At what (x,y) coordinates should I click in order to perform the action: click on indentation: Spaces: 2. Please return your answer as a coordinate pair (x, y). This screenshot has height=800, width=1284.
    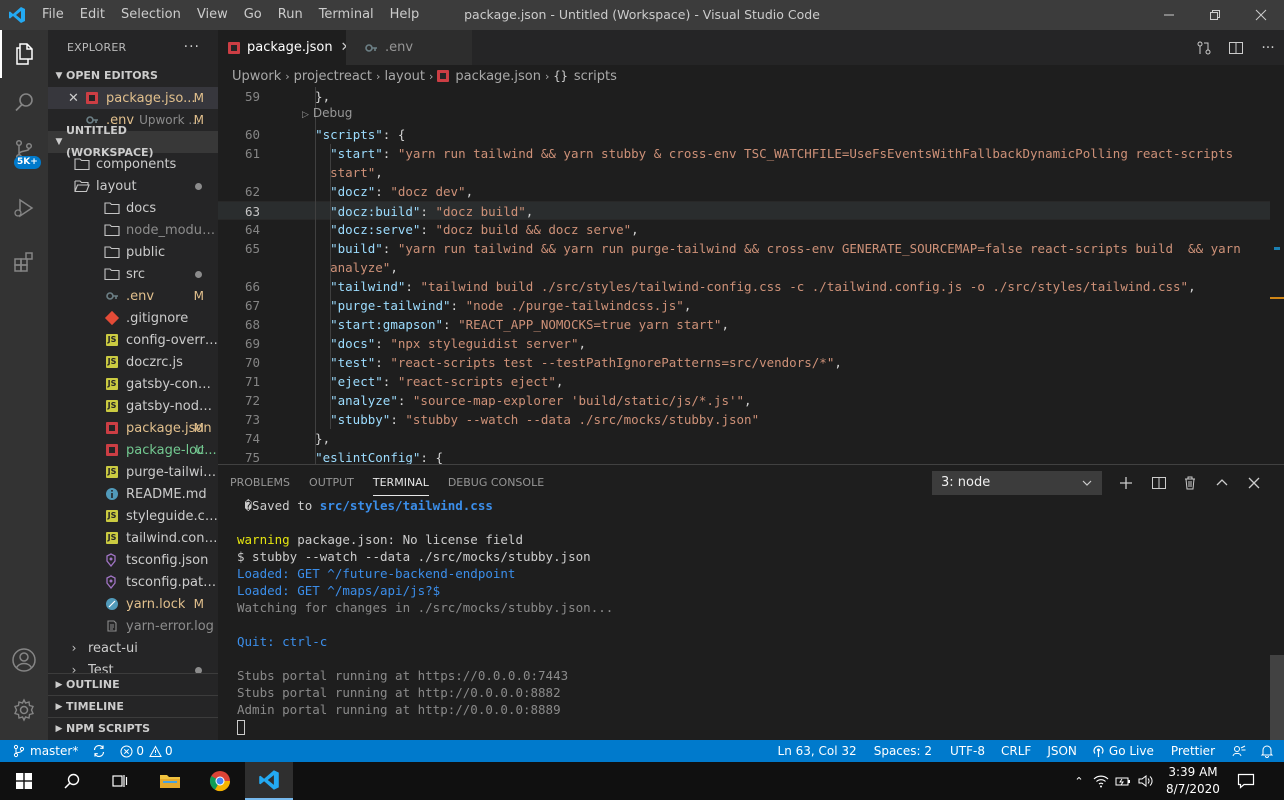
    Looking at the image, I should click on (903, 751).